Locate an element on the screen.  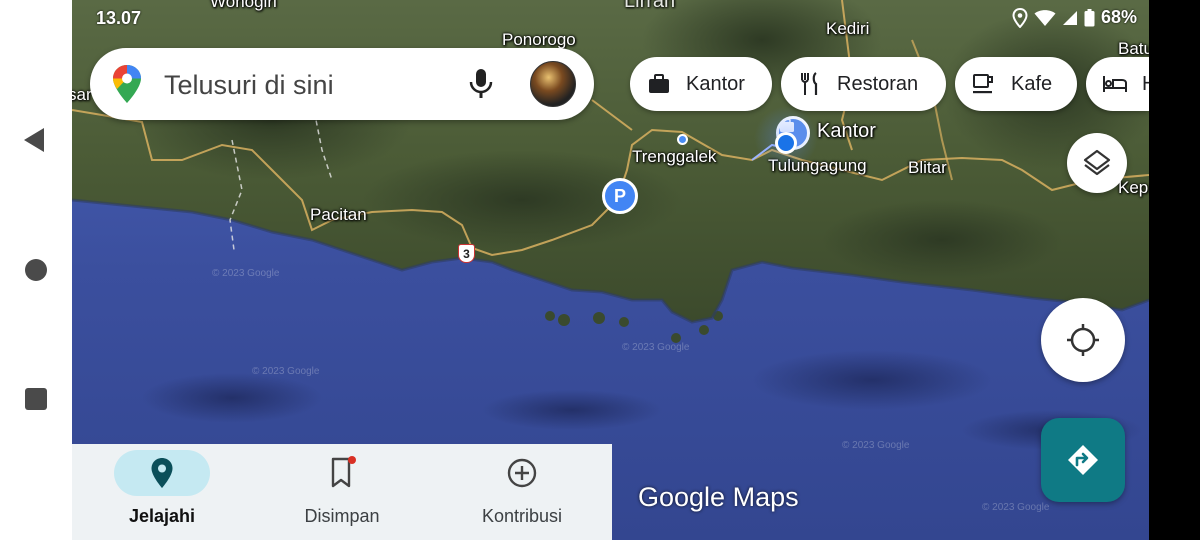
chip-label: Restoran is located at coordinates (878, 83).